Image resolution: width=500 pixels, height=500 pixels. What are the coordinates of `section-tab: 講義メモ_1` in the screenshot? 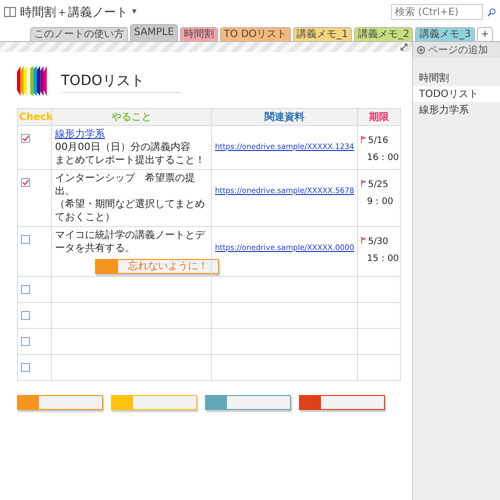 It's located at (322, 34).